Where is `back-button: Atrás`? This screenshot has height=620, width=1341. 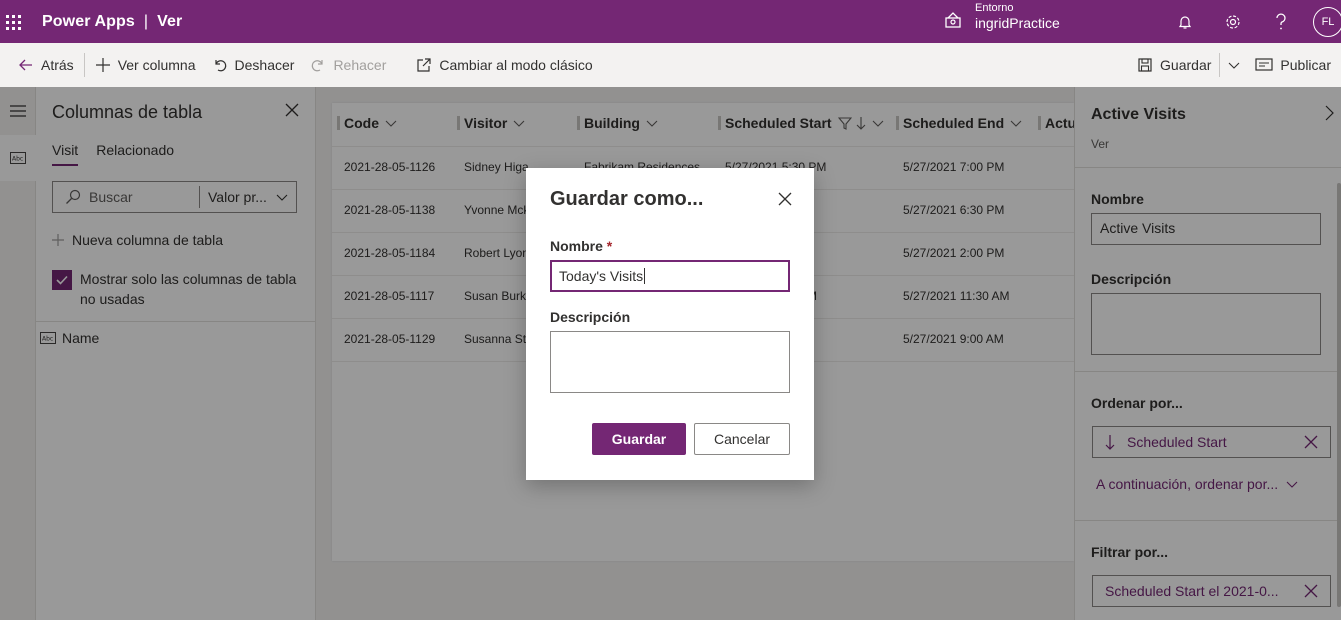 back-button: Atrás is located at coordinates (46, 65).